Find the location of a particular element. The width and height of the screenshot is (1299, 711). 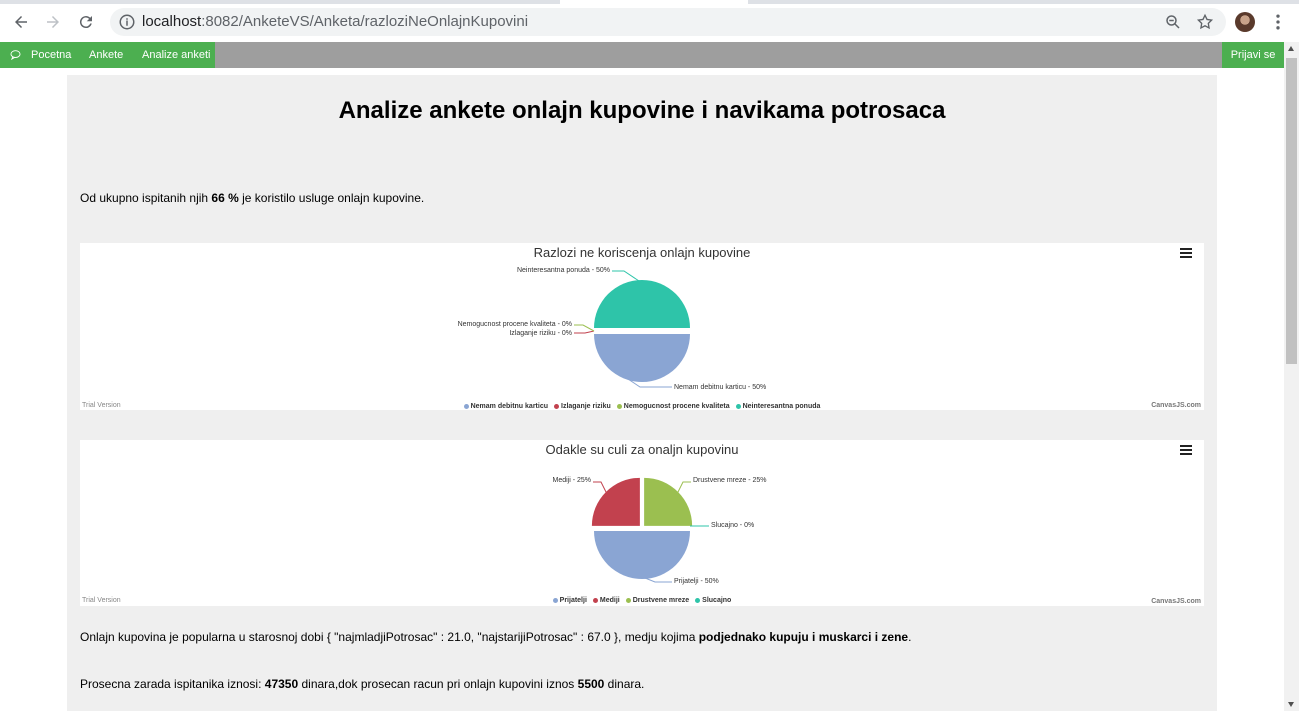

pie-data-label: Prijatelji - 50% is located at coordinates (696, 581).